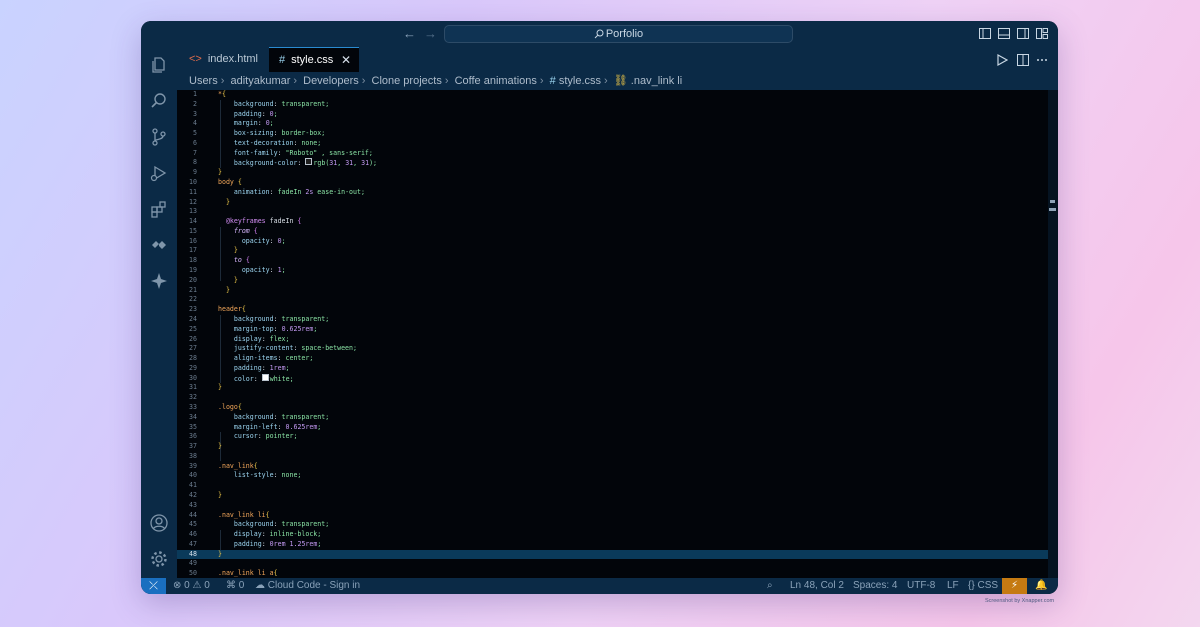 The height and width of the screenshot is (627, 1200). I want to click on code-line: 14 @keyframes fadeIn {, so click(612, 222).